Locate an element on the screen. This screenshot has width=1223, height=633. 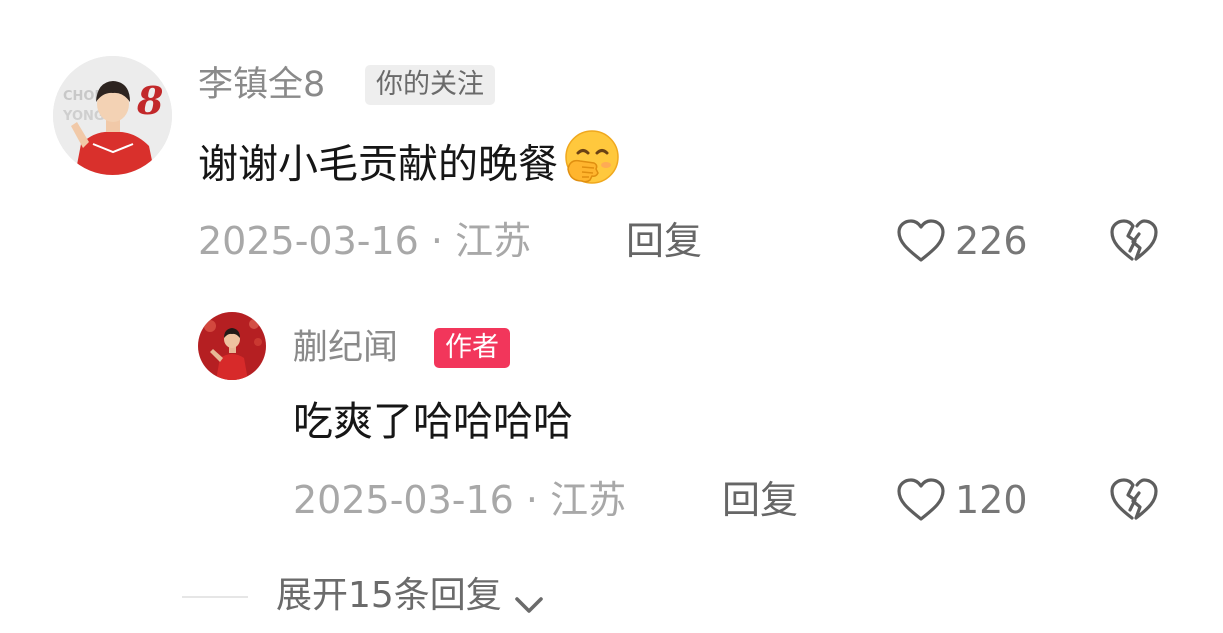
user-avatar: CHON YONG 8 is located at coordinates (112, 115).